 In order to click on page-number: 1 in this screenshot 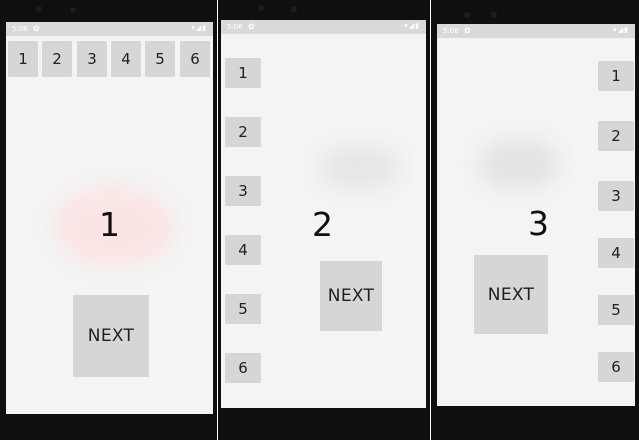, I will do `click(109, 224)`.